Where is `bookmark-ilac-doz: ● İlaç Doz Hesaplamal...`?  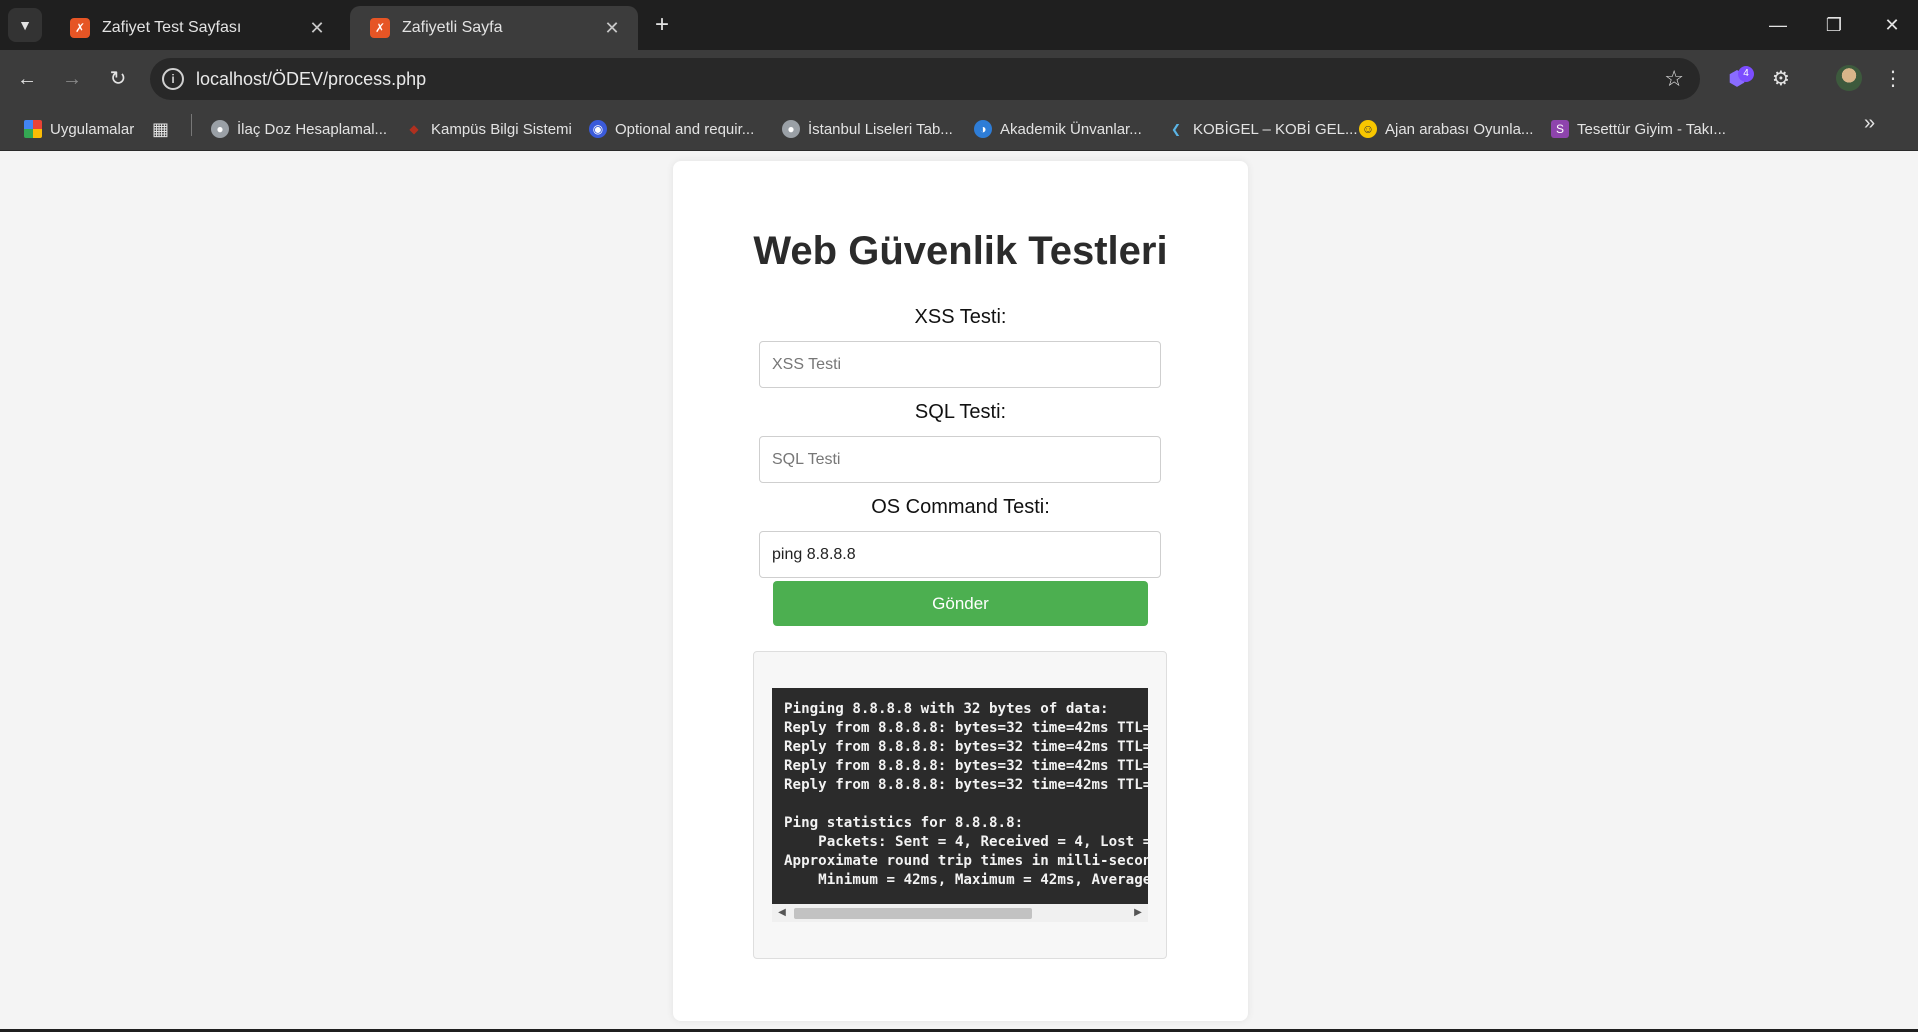 bookmark-ilac-doz: ● İlaç Doz Hesaplamal... is located at coordinates (299, 129).